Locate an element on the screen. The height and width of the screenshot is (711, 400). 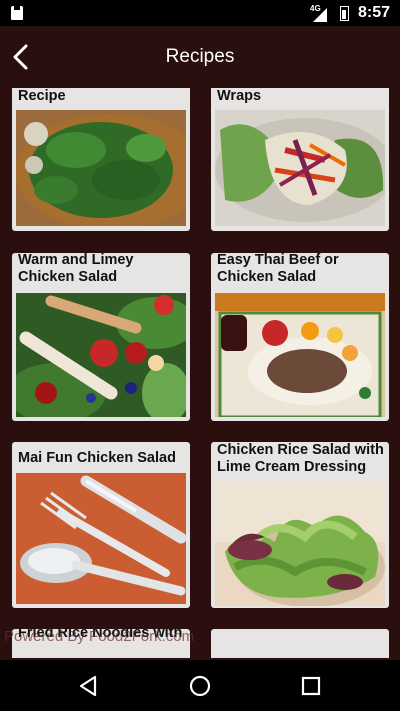
clock: 8:57 is located at coordinates (374, 12).